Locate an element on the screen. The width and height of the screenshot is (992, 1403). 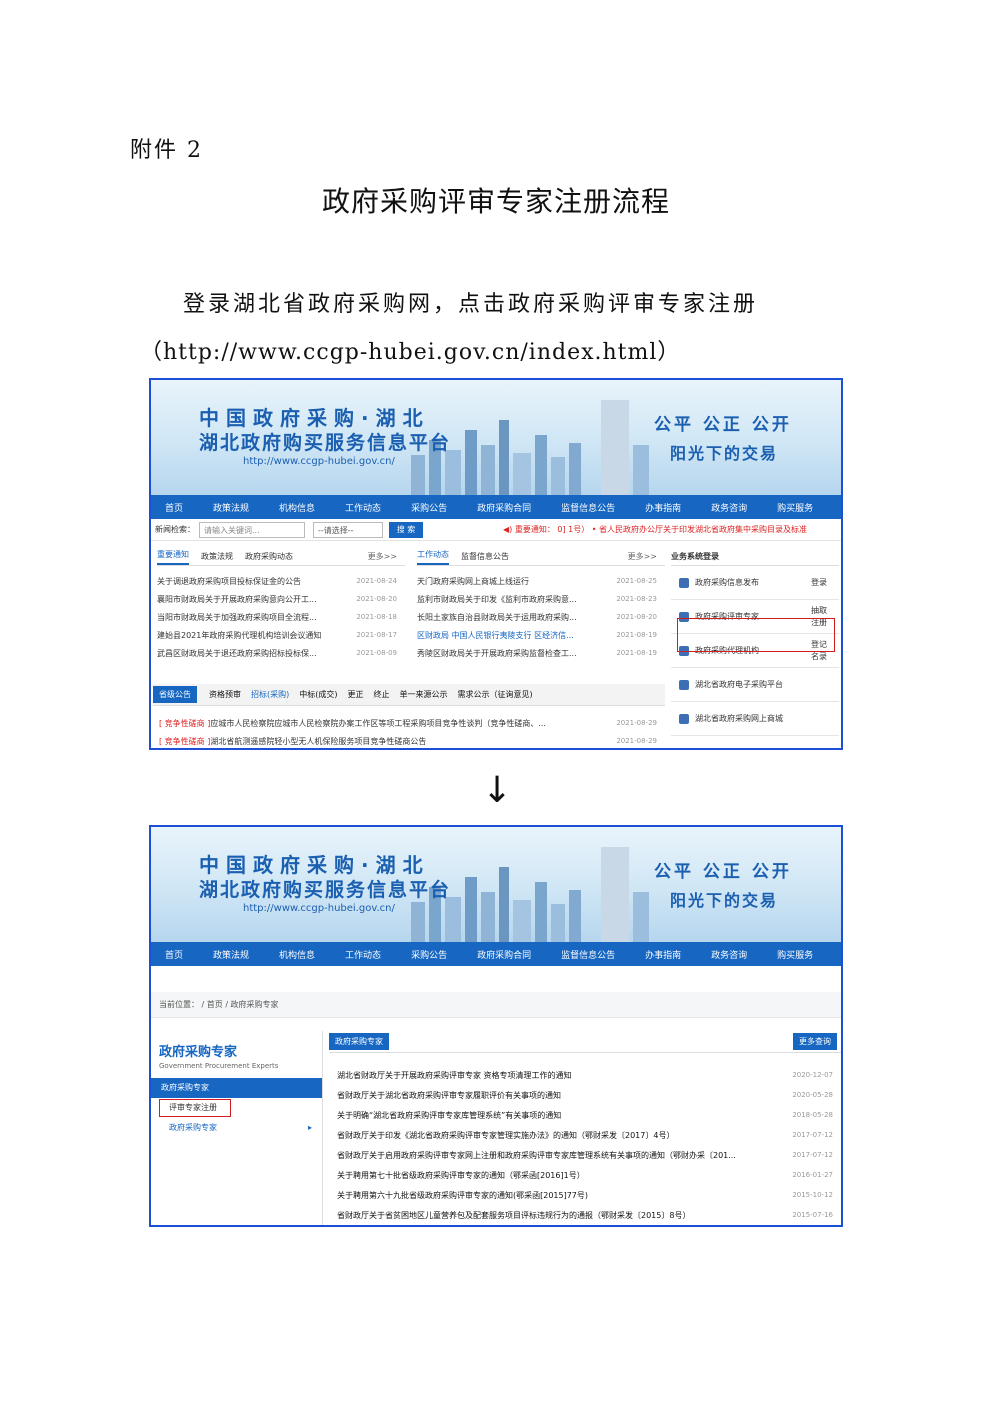
tab-procurement-news: 政府采购动态 is located at coordinates (269, 556).